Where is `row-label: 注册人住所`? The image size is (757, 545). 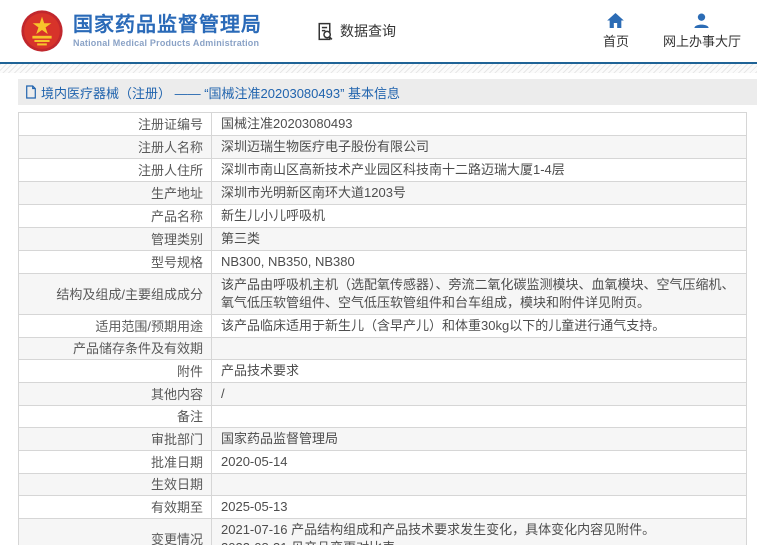 row-label: 注册人住所 is located at coordinates (115, 170).